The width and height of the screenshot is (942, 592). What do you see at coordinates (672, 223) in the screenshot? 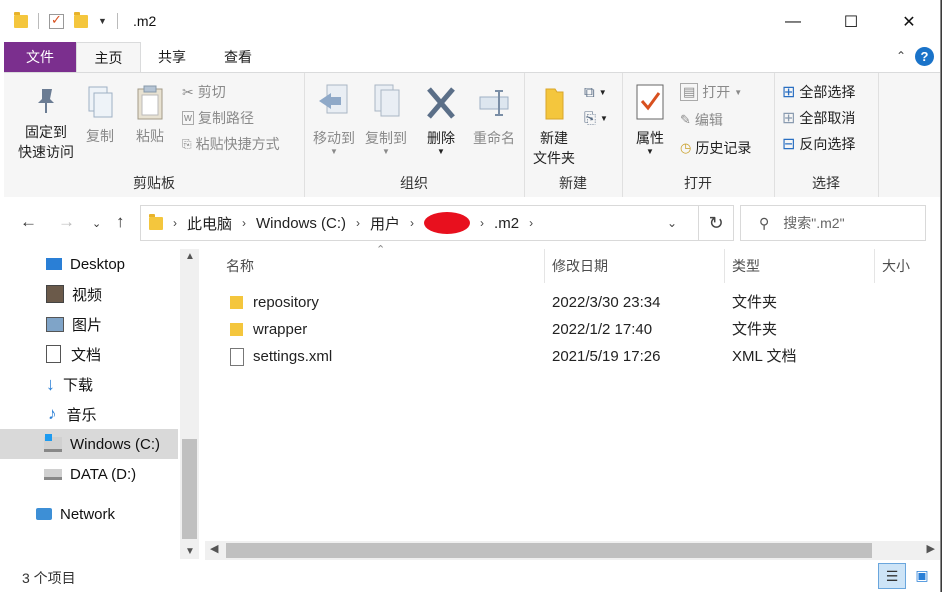
I see `address-dropdown-icon: ⌄` at bounding box center [672, 223].